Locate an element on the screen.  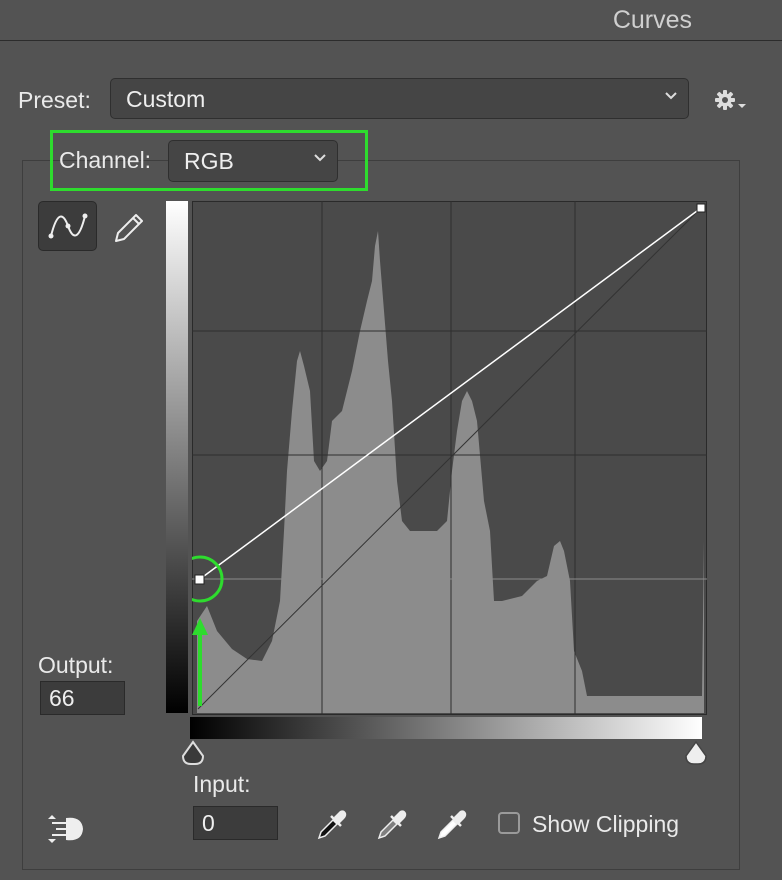
input-field: 0 is located at coordinates (235, 823).